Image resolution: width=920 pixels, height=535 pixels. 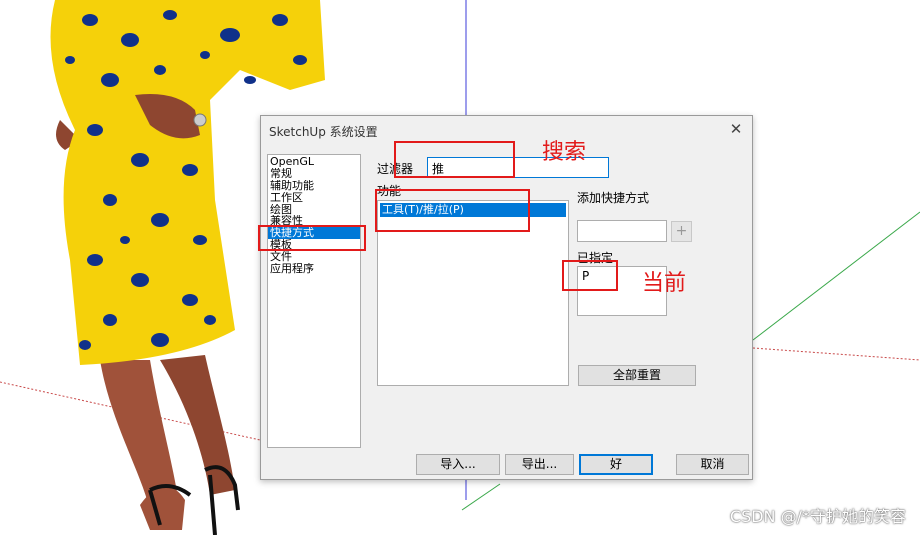 What do you see at coordinates (564, 152) in the screenshot?
I see `annotation-search-text: 搜索` at bounding box center [564, 152].